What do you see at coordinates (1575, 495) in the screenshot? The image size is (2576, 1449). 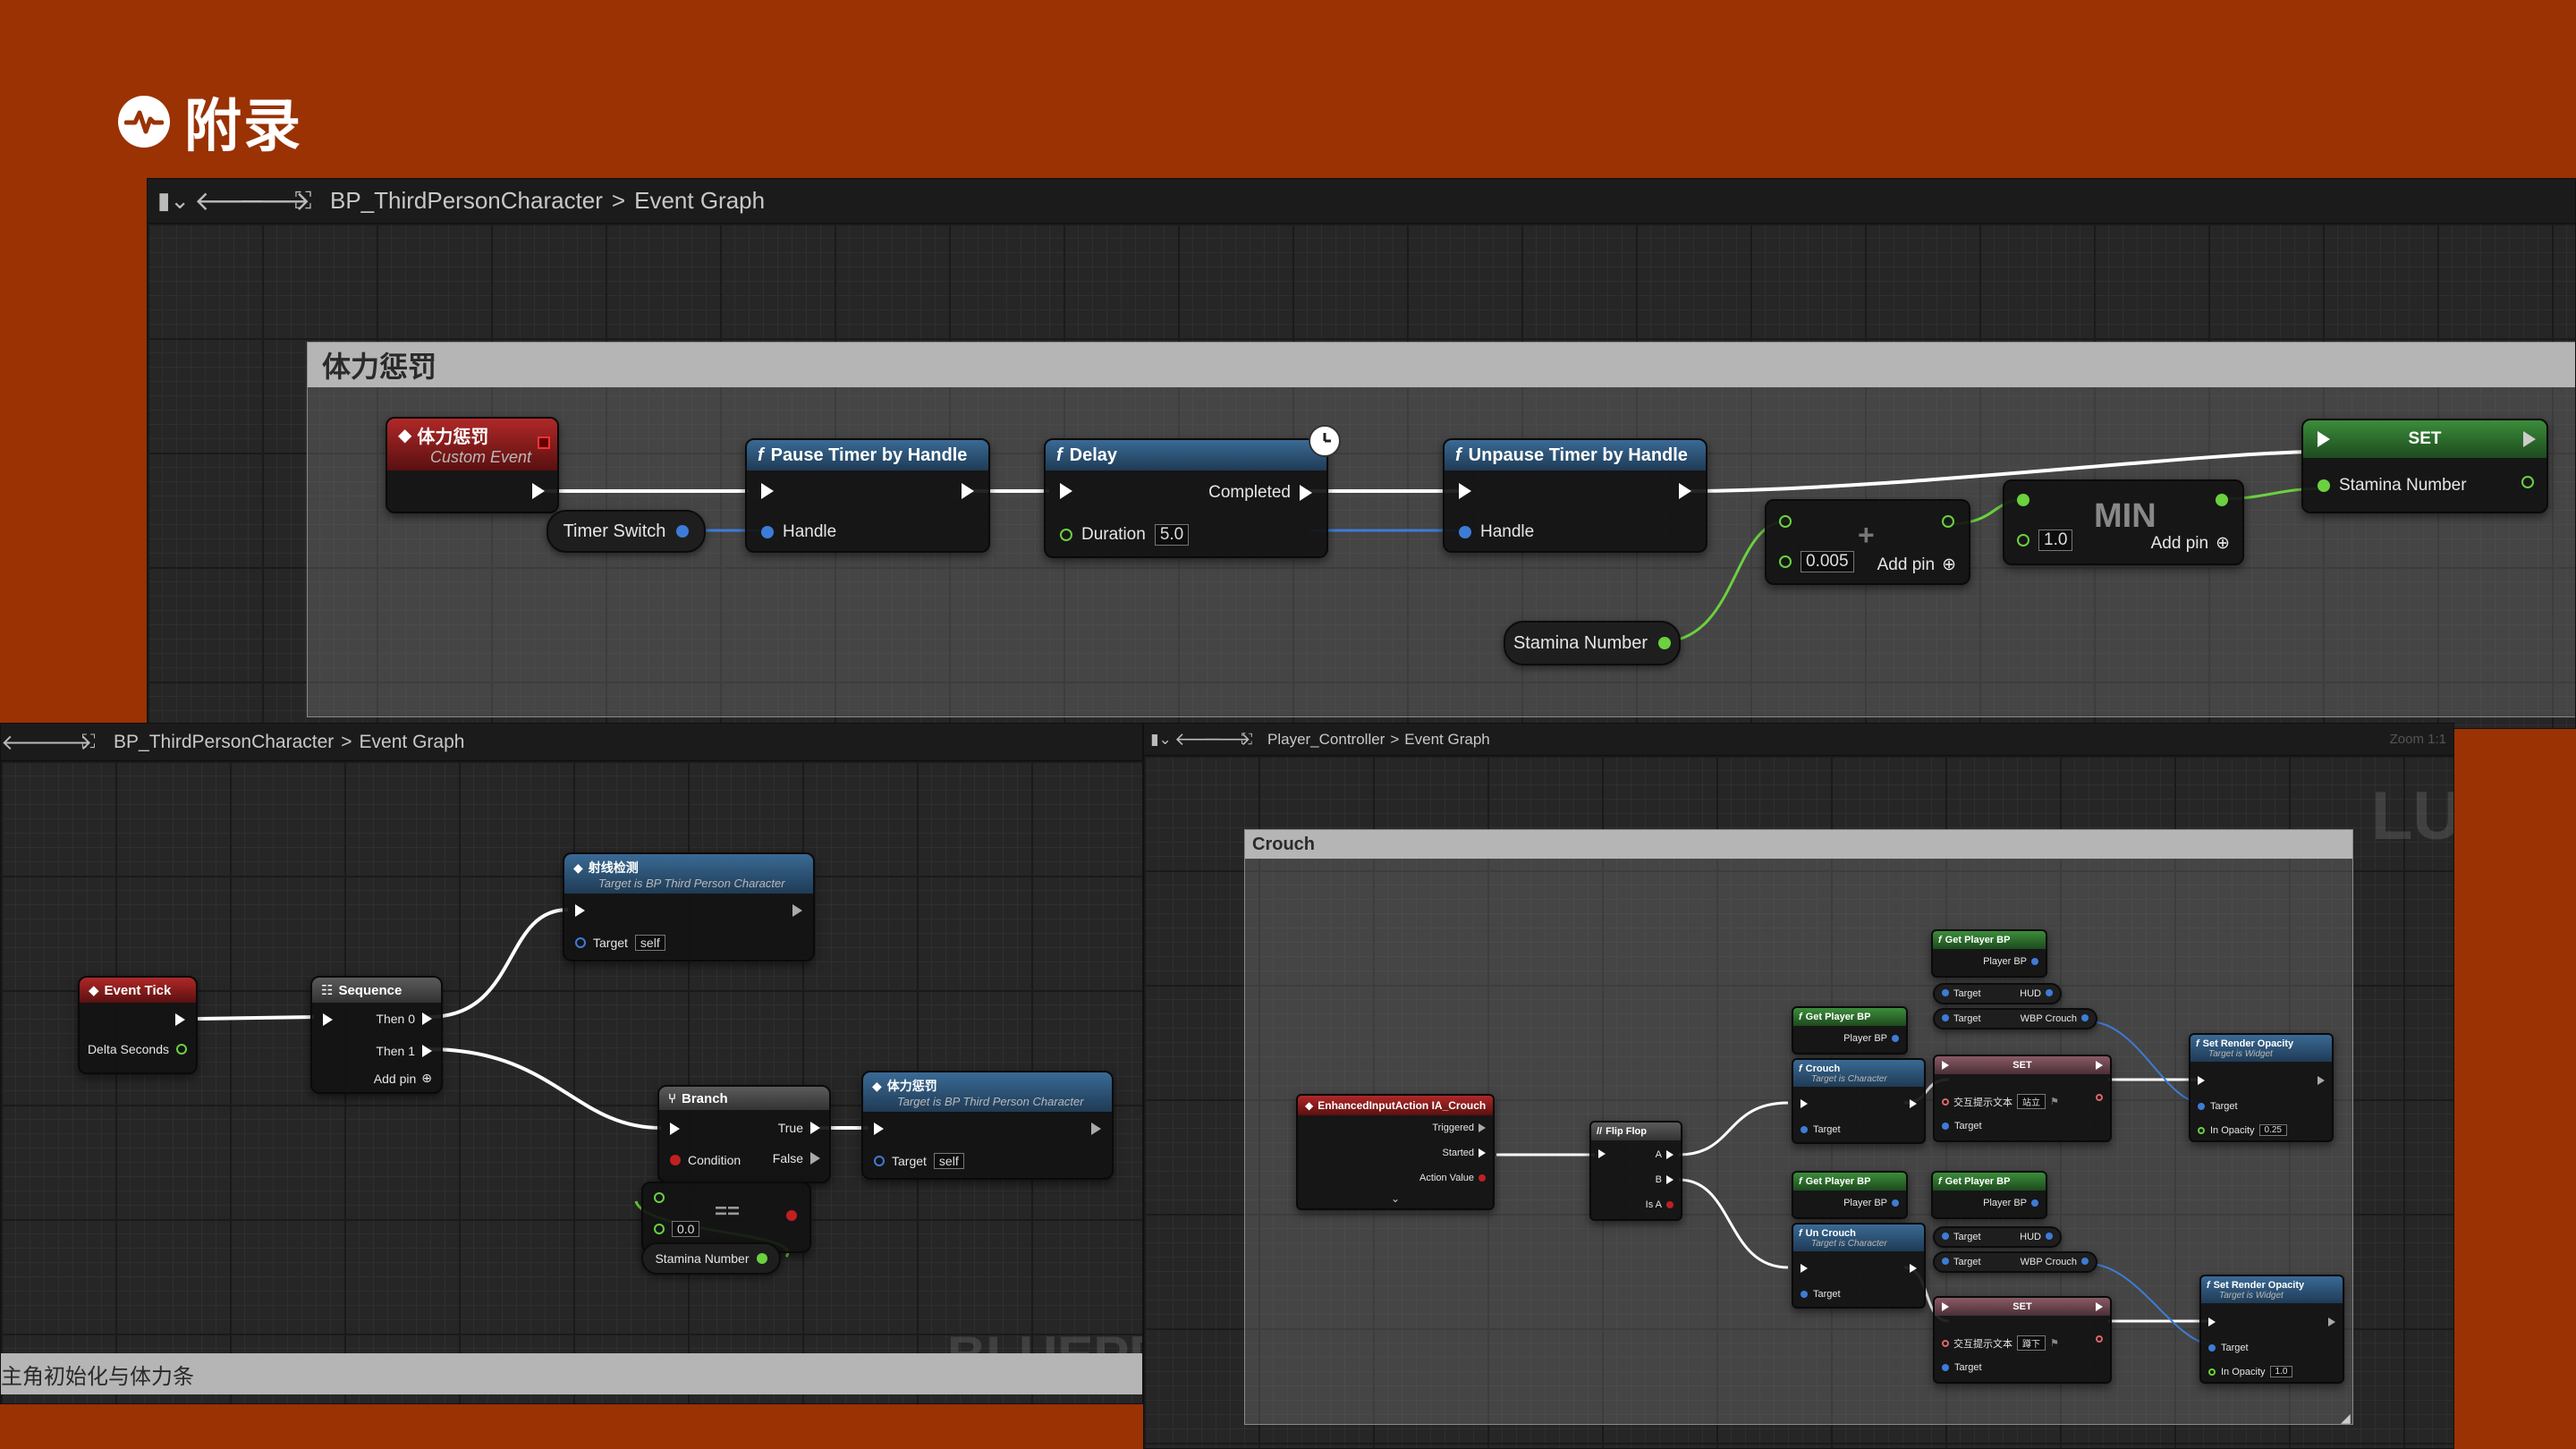 I see `unpause-timer-node: f Unpause Timer by Handle Handle` at bounding box center [1575, 495].